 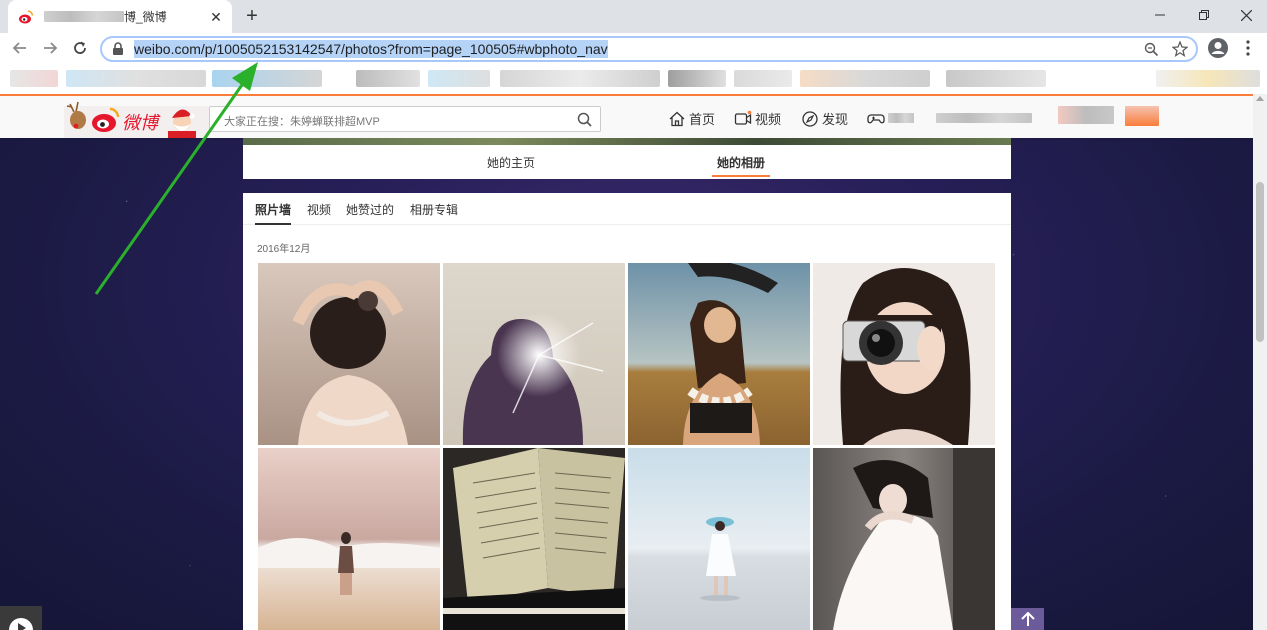 What do you see at coordinates (1248, 48) in the screenshot?
I see `menu-dots-icon` at bounding box center [1248, 48].